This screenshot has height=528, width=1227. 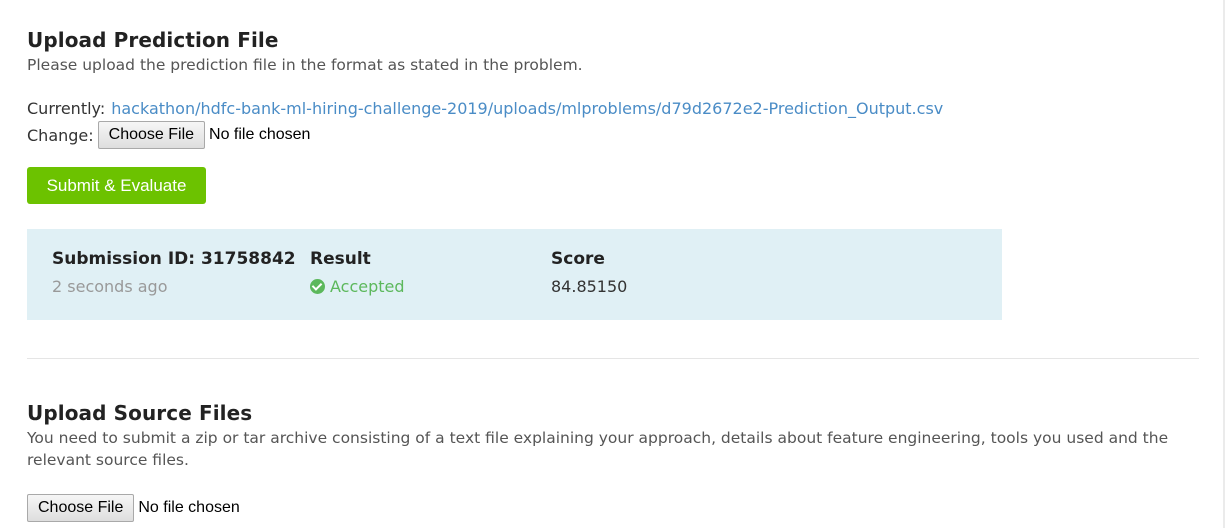 I want to click on change-file-row: Change: Choose File No file chosen, so click(x=168, y=135).